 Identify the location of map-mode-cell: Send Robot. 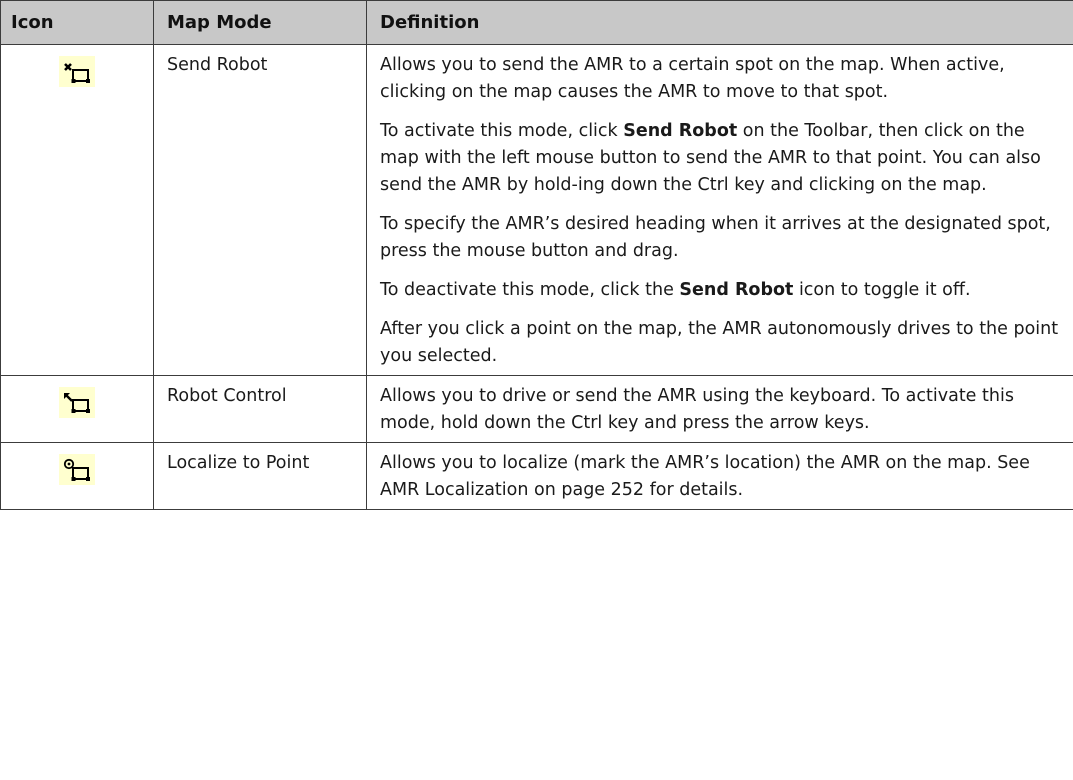
(260, 210).